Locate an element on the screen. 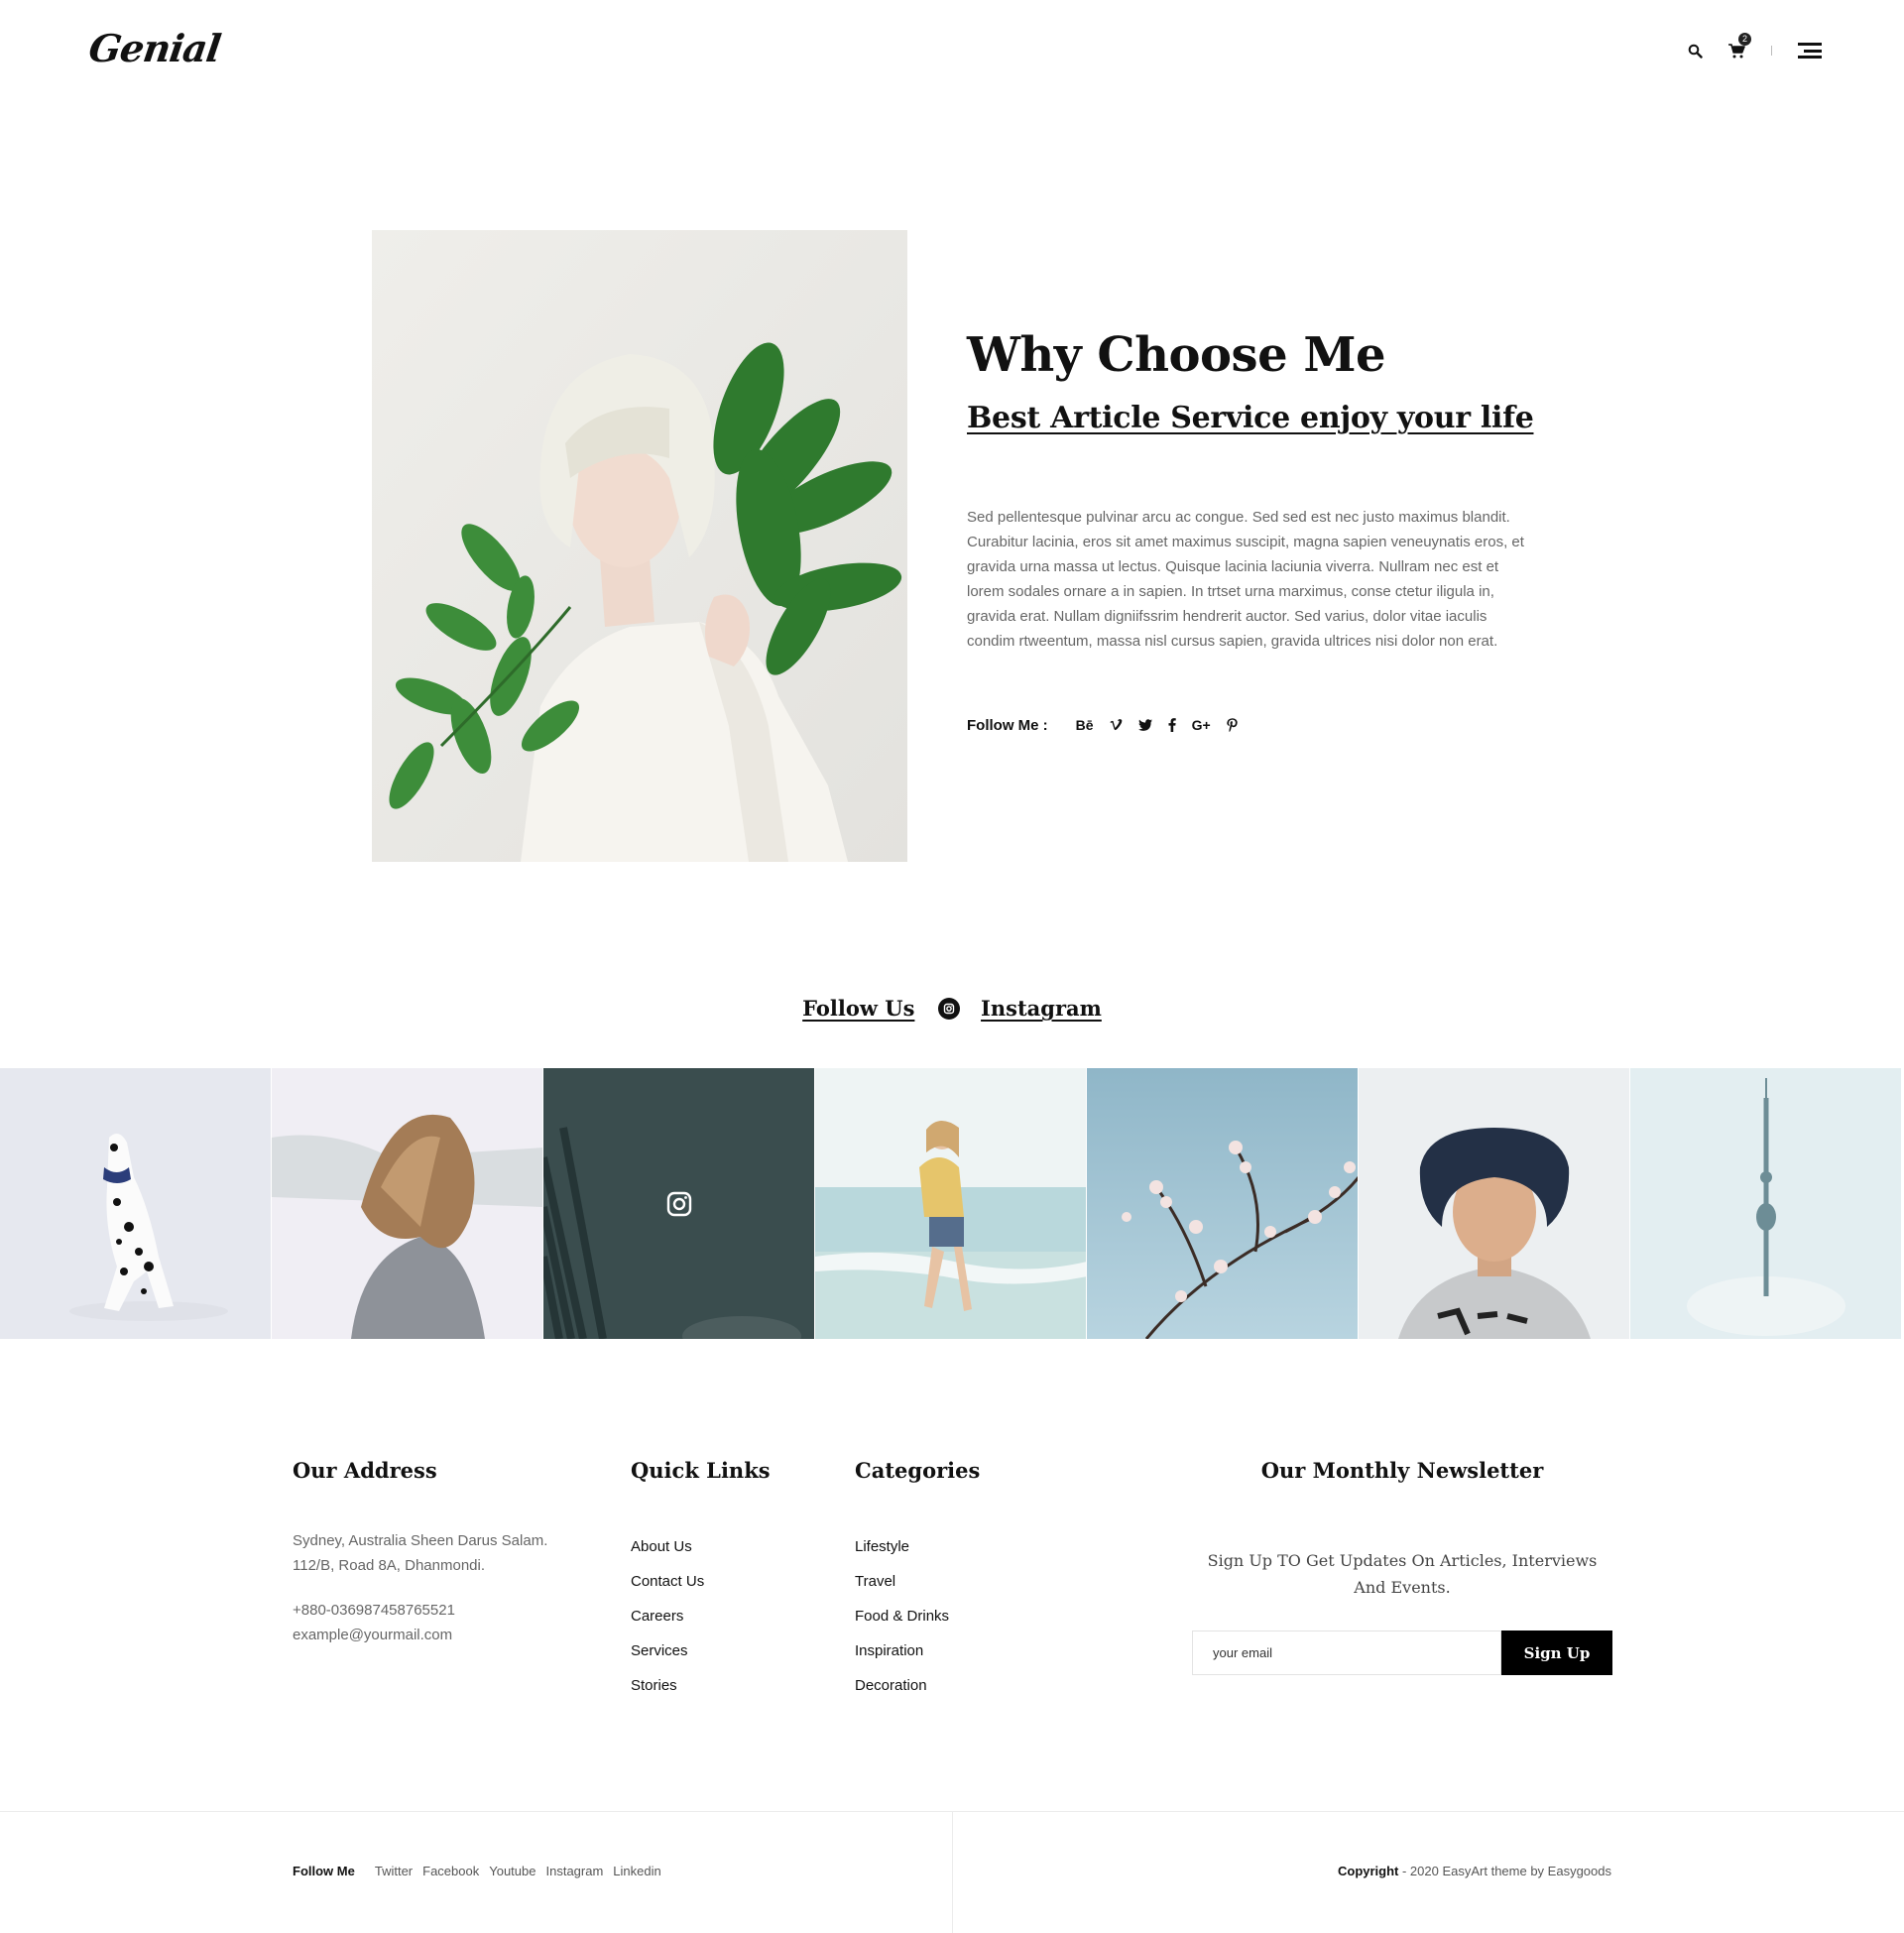 The width and height of the screenshot is (1904, 1933). about-portrait-image is located at coordinates (639, 546).